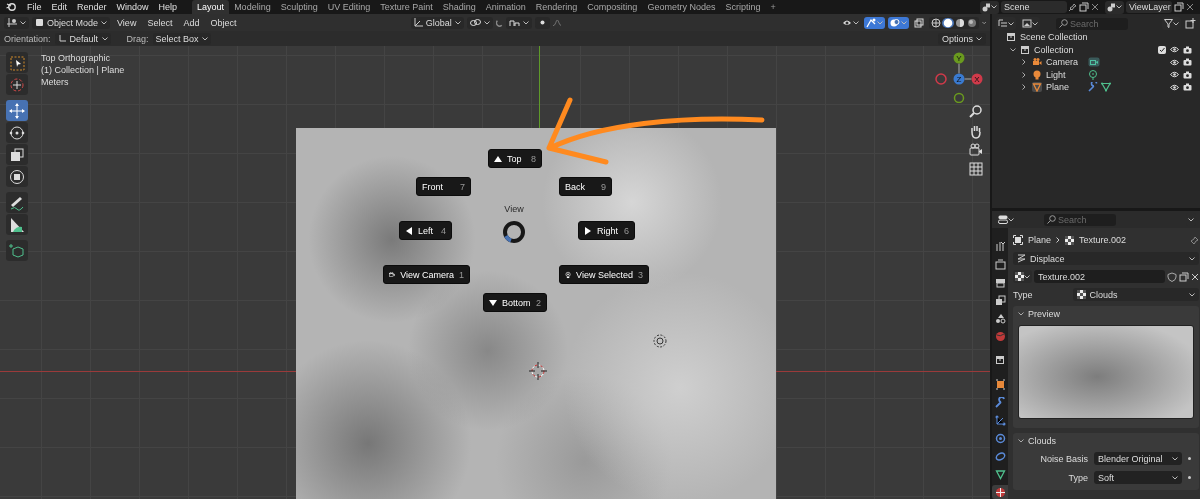 Image resolution: width=1200 pixels, height=499 pixels. Describe the element at coordinates (34, 7) in the screenshot. I see `menu-item: File` at that location.